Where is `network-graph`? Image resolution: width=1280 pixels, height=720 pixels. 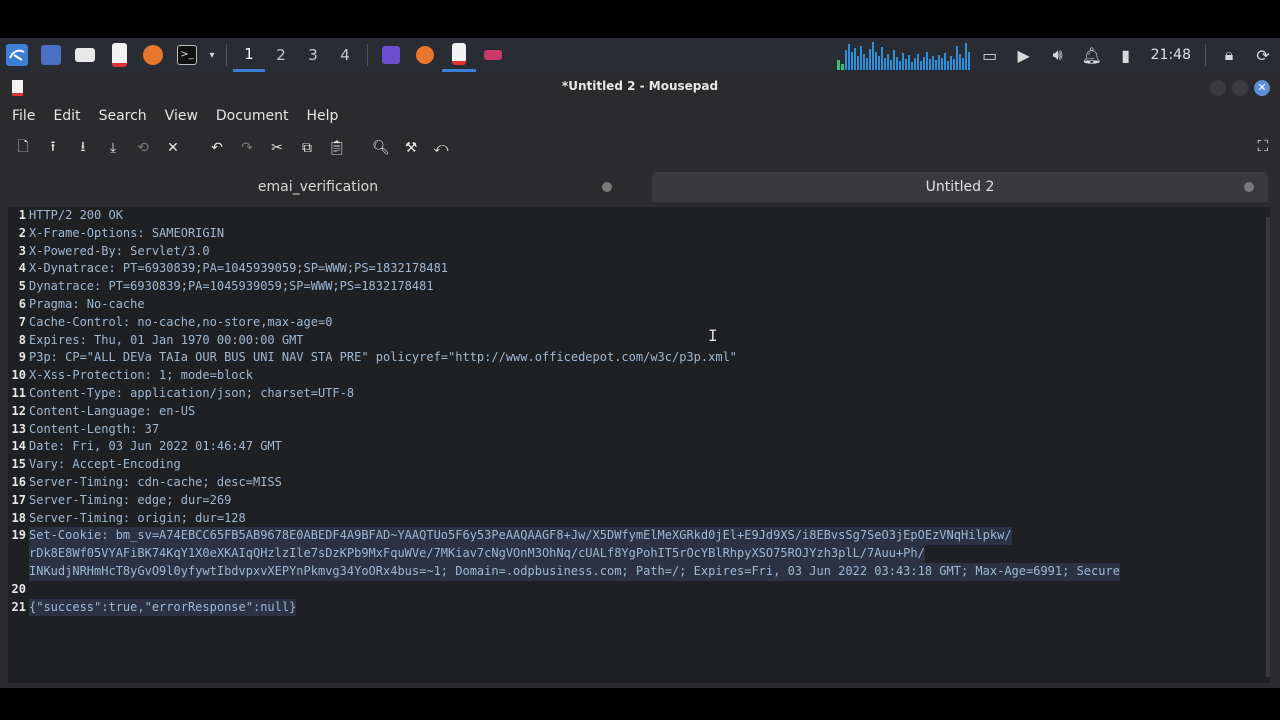
network-graph is located at coordinates (903, 56).